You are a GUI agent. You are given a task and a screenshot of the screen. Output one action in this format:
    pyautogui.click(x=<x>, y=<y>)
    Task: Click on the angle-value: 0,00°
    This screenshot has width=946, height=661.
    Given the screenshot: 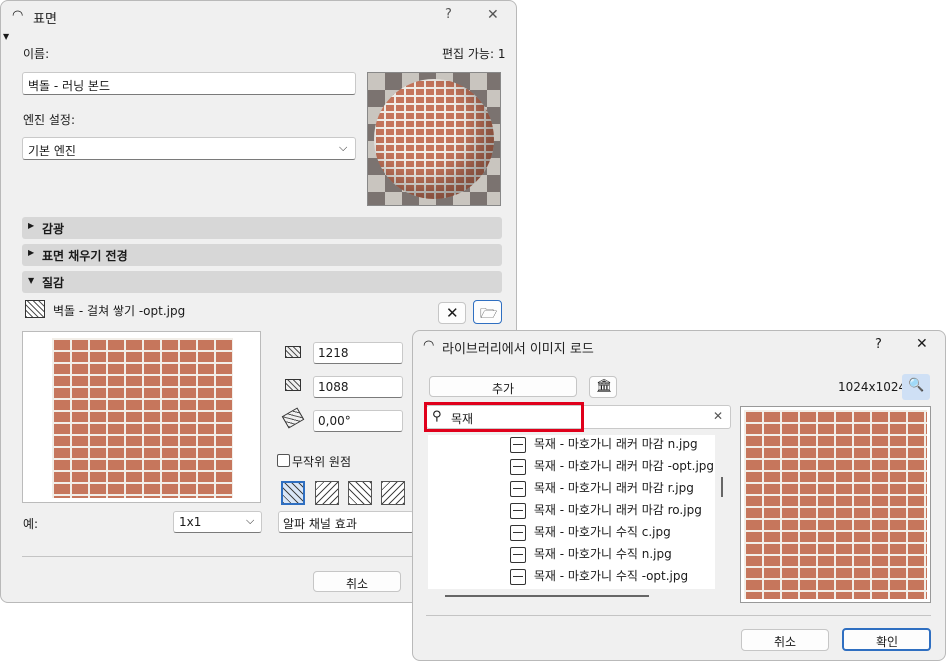 What is the action you would take?
    pyautogui.click(x=334, y=421)
    